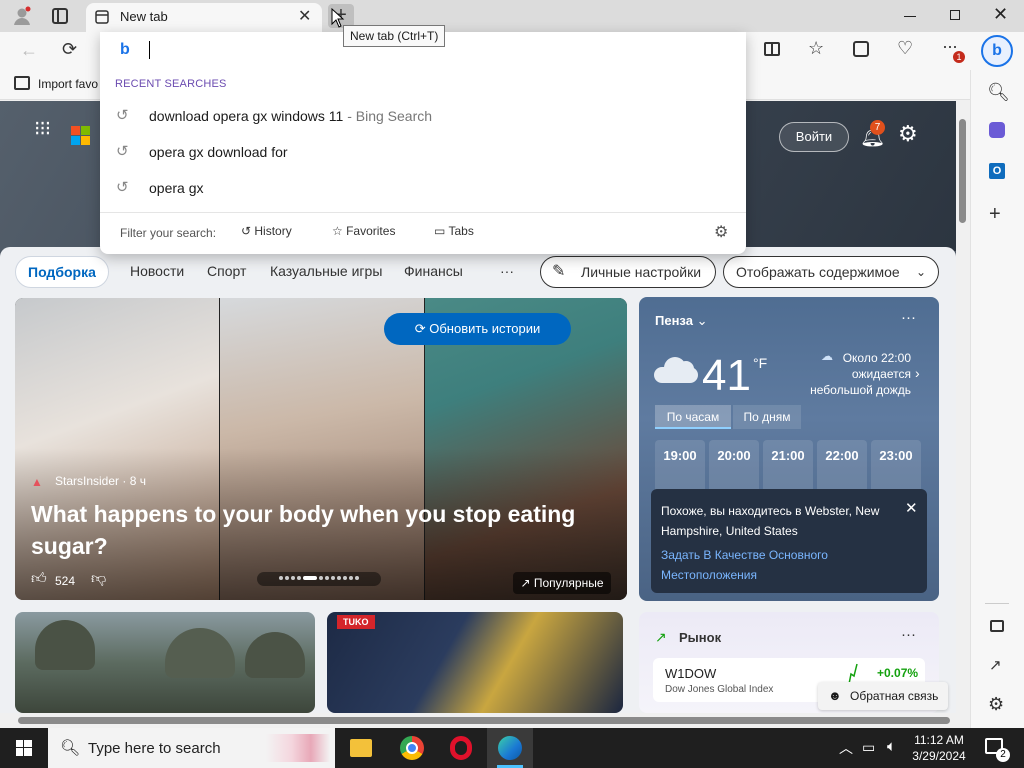  I want to click on vertical-scrollbar, so click(963, 407).